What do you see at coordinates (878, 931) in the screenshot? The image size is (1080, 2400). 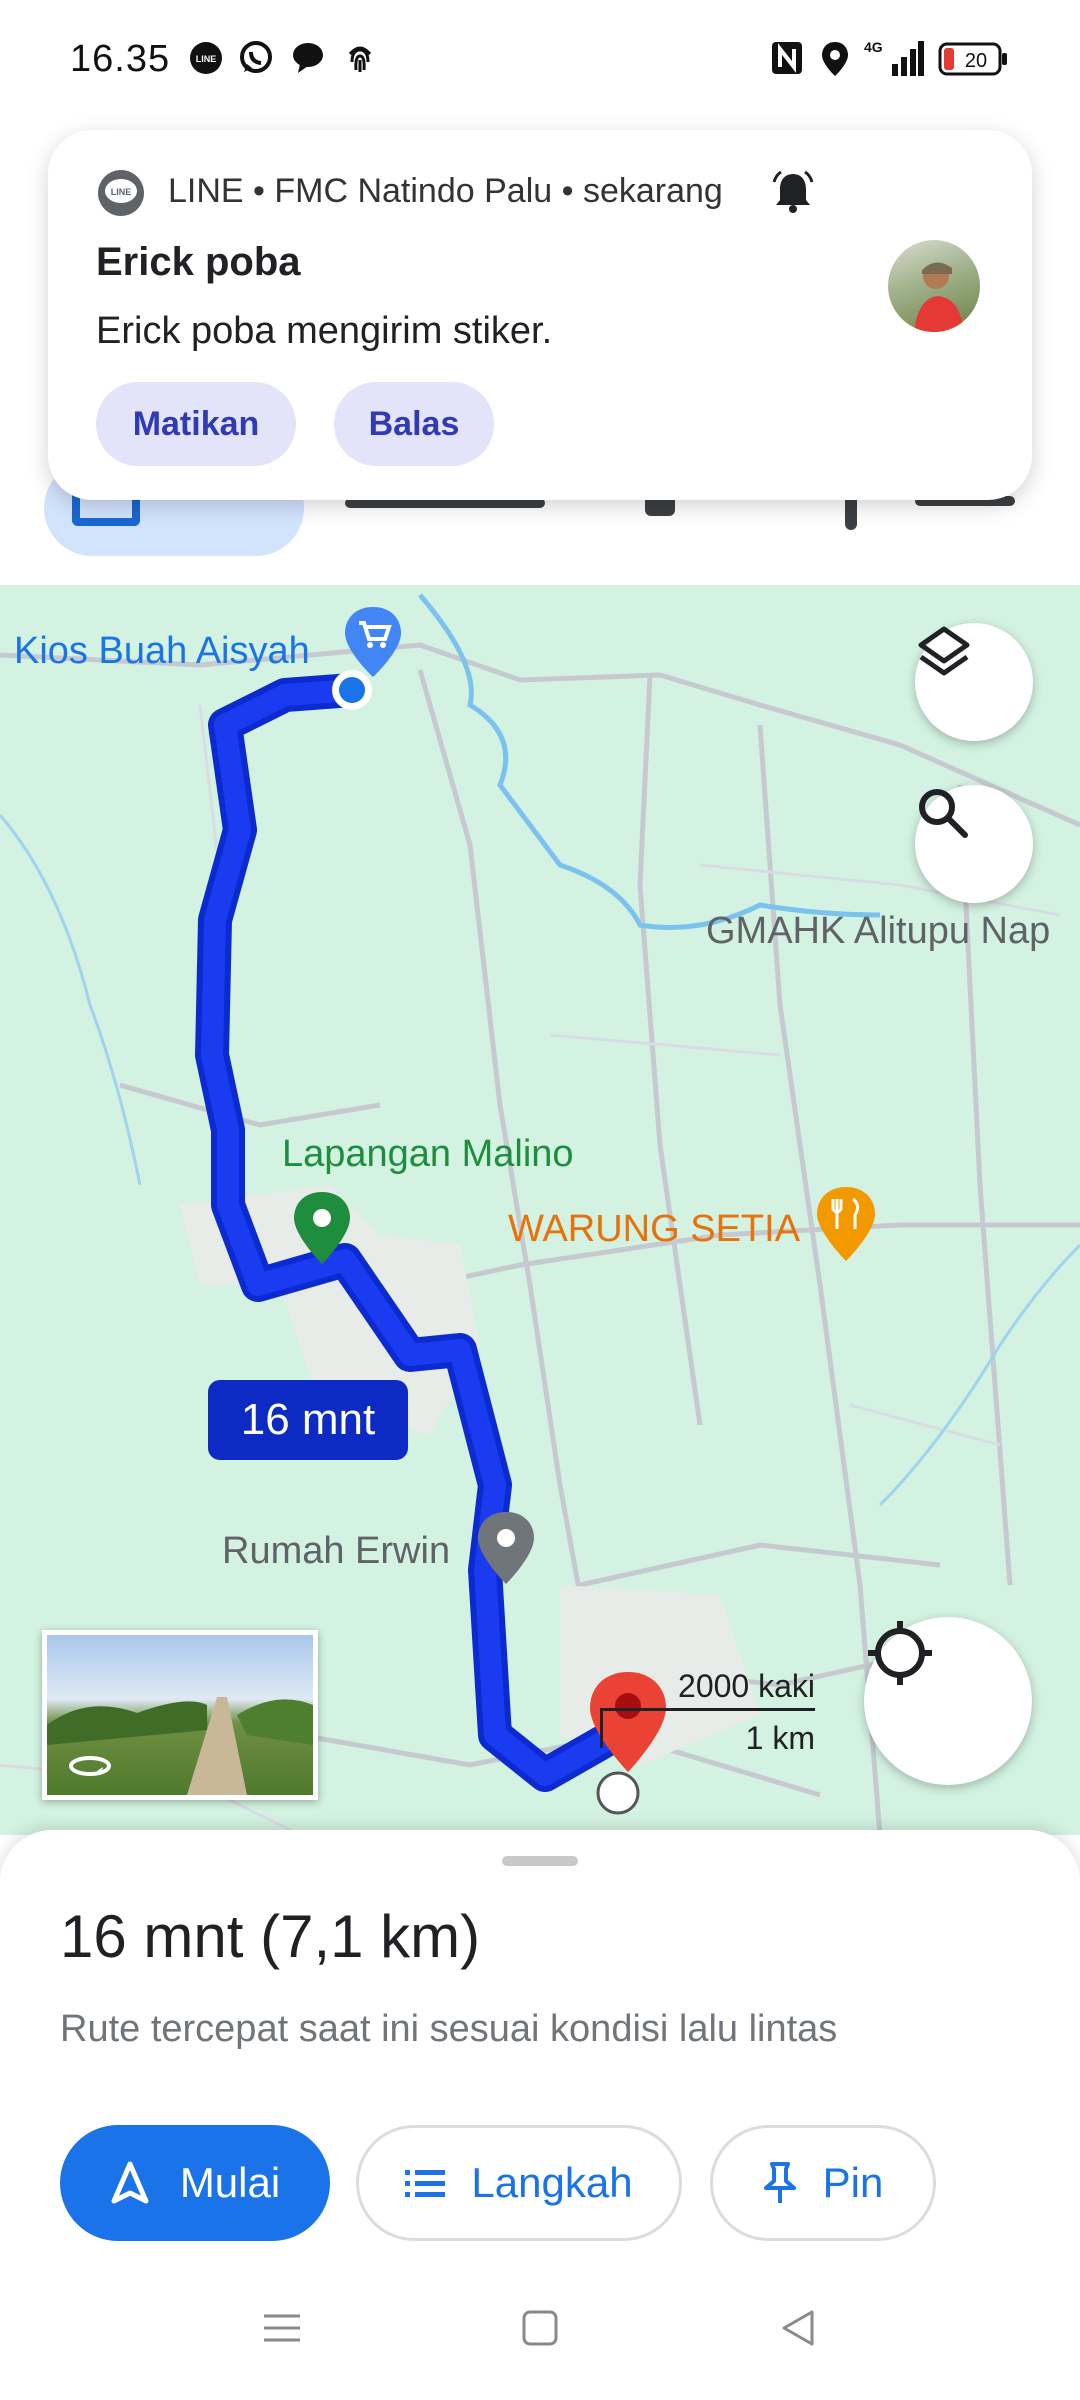 I see `label-gmahk: GMAHK Alitupu Nap` at bounding box center [878, 931].